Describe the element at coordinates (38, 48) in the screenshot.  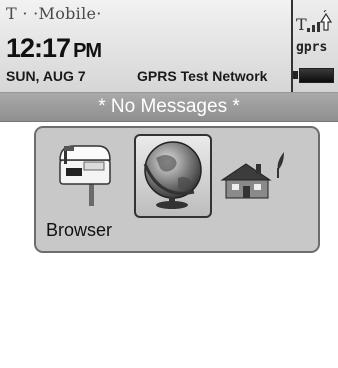
I see `clock-time: 12:17` at that location.